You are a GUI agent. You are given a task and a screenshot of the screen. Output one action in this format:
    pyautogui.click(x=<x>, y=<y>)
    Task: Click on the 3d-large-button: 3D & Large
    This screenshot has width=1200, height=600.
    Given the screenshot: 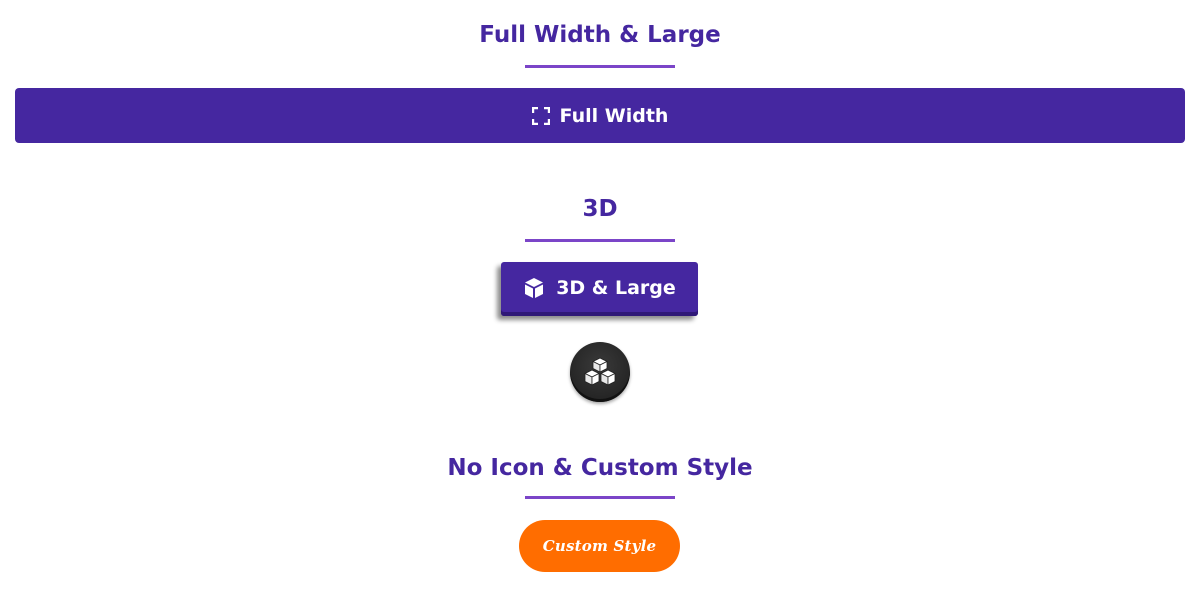 What is the action you would take?
    pyautogui.click(x=599, y=289)
    